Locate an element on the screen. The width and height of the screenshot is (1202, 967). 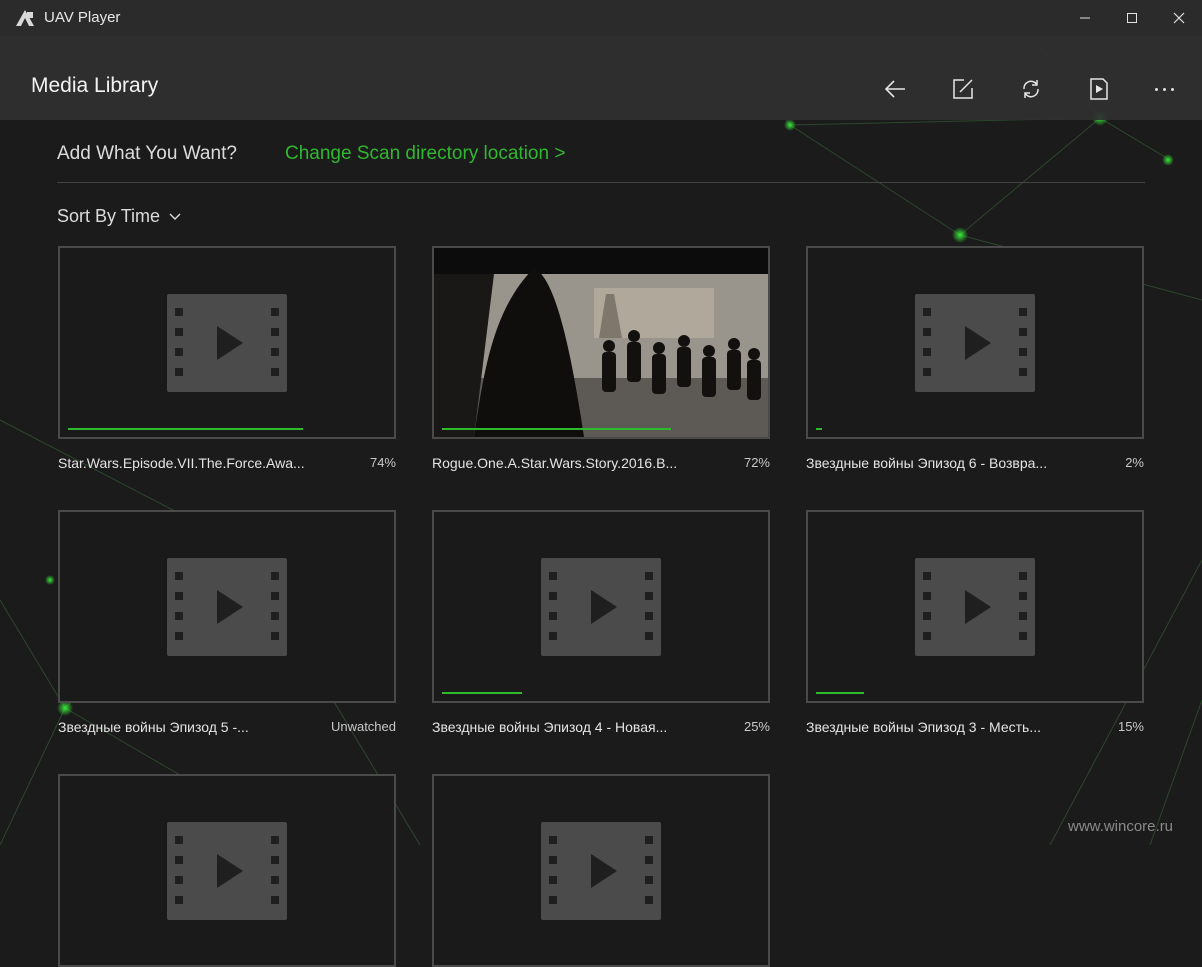
header-bar: Media Library is located at coordinates (601, 78).